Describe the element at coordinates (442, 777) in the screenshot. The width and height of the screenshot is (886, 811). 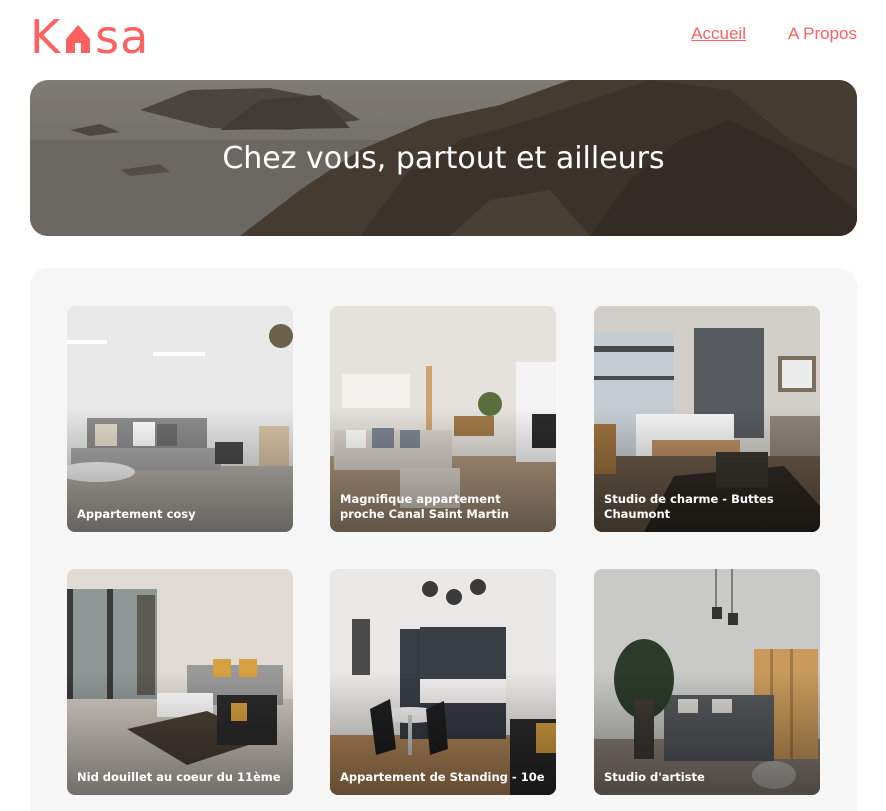
I see `listing-title: Appartement de Standing - 10e` at that location.